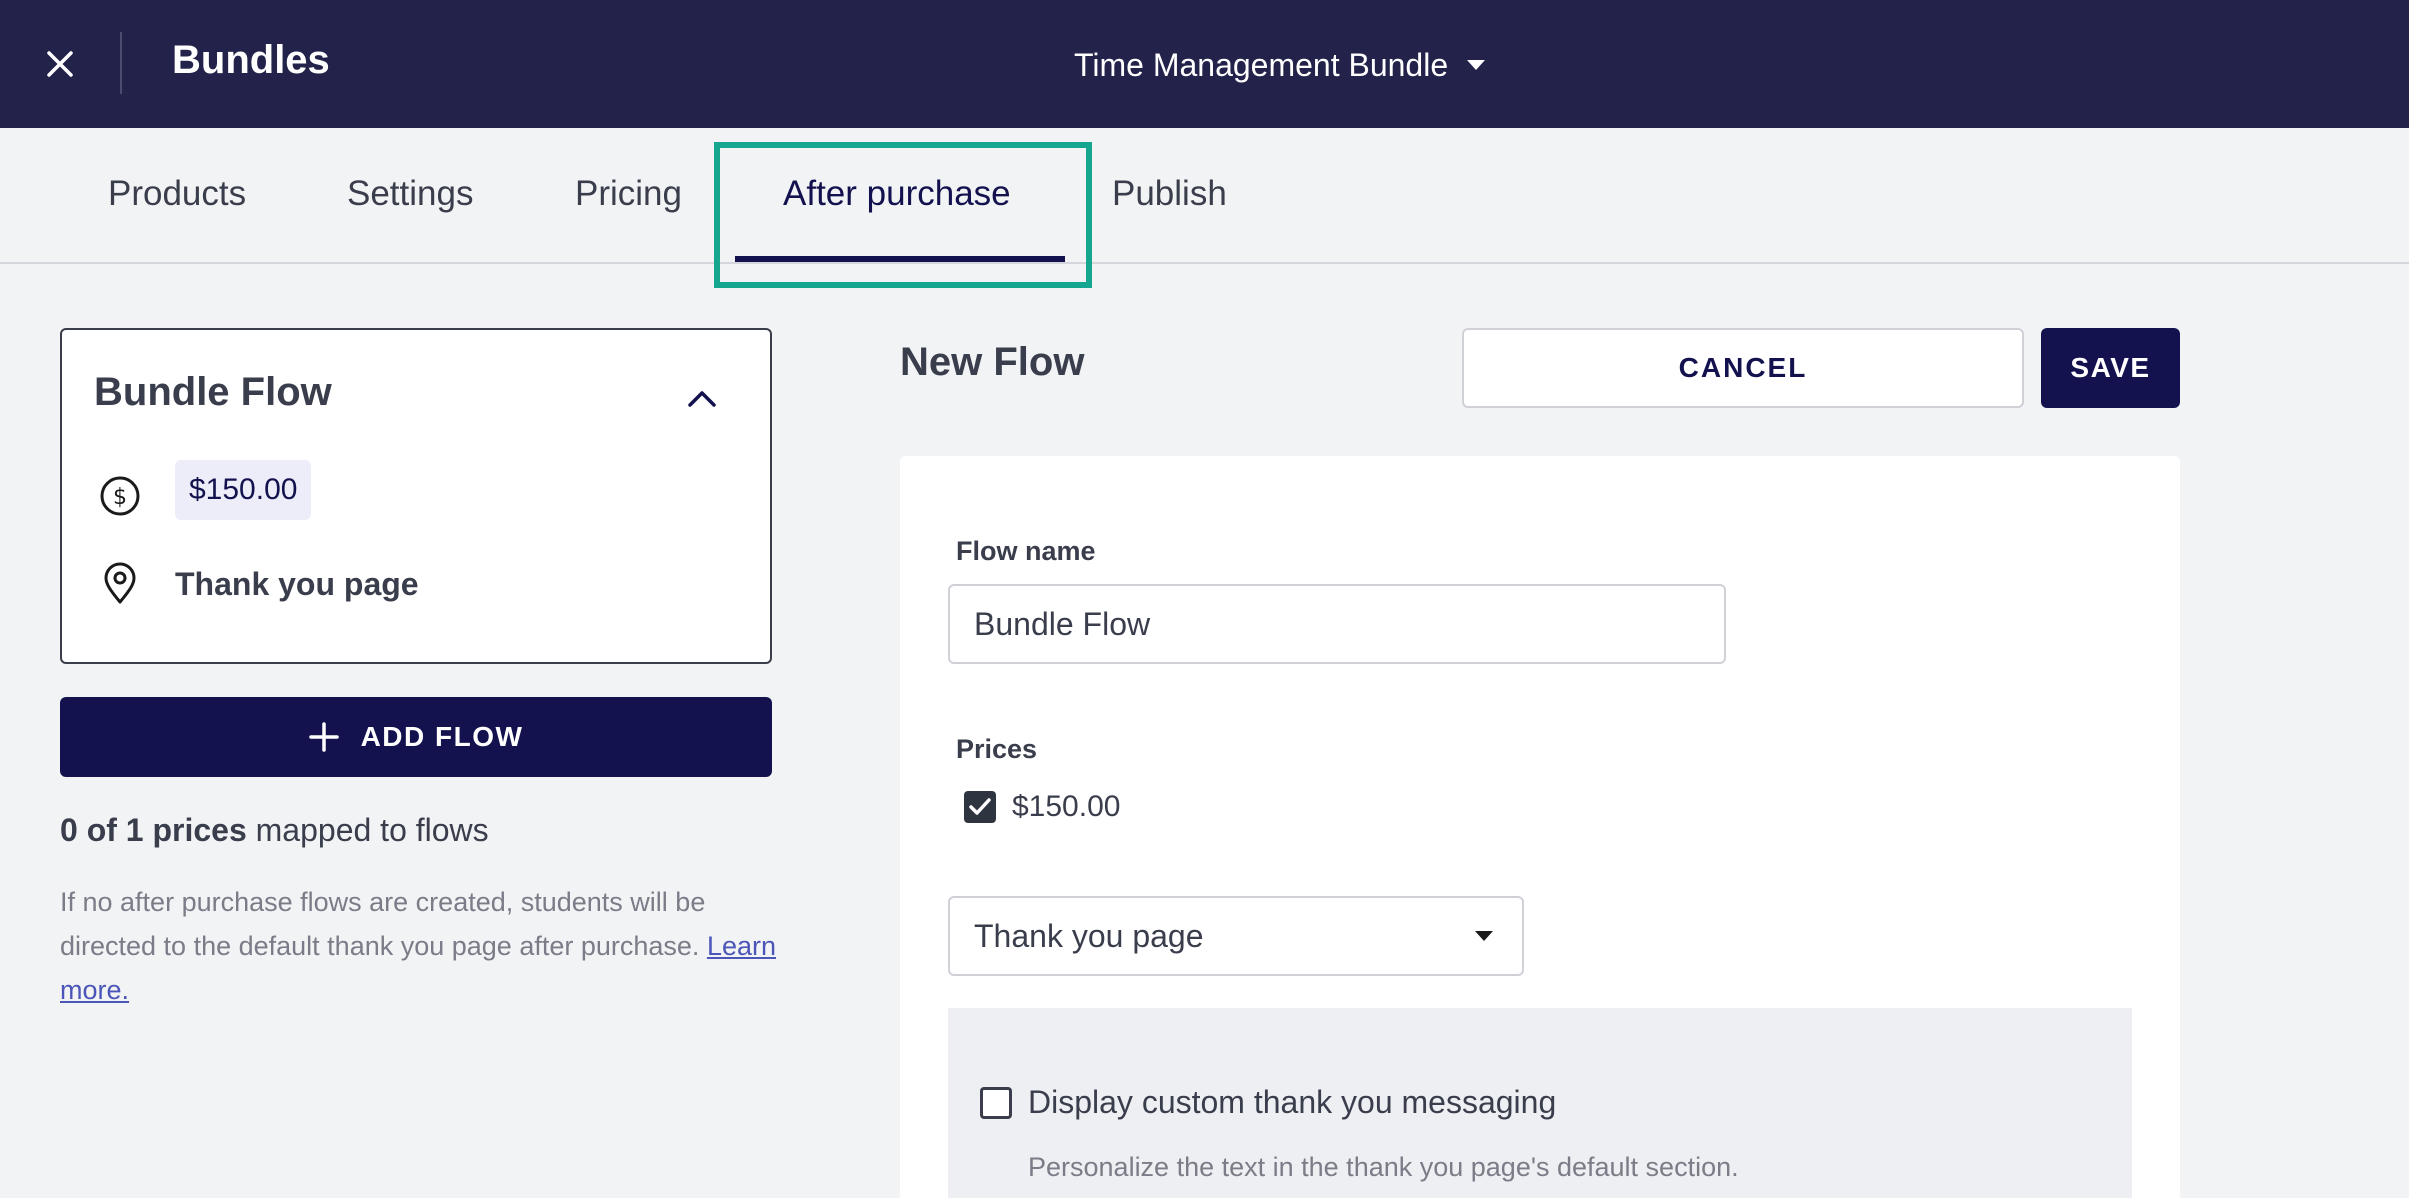  Describe the element at coordinates (1236, 936) in the screenshot. I see `destination-select: Thank you page` at that location.